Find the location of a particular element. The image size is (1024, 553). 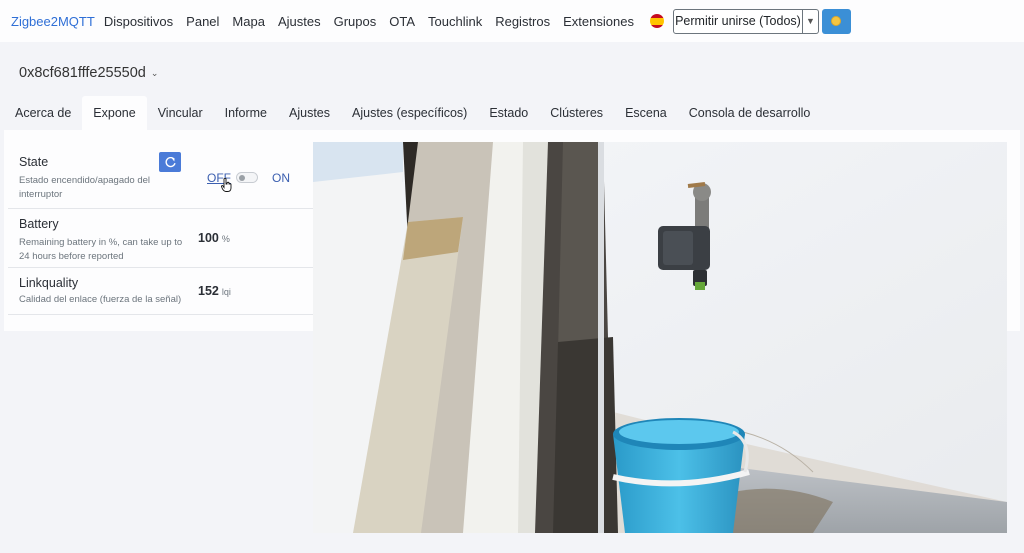

nav-ajustes: Ajustes is located at coordinates (299, 21).